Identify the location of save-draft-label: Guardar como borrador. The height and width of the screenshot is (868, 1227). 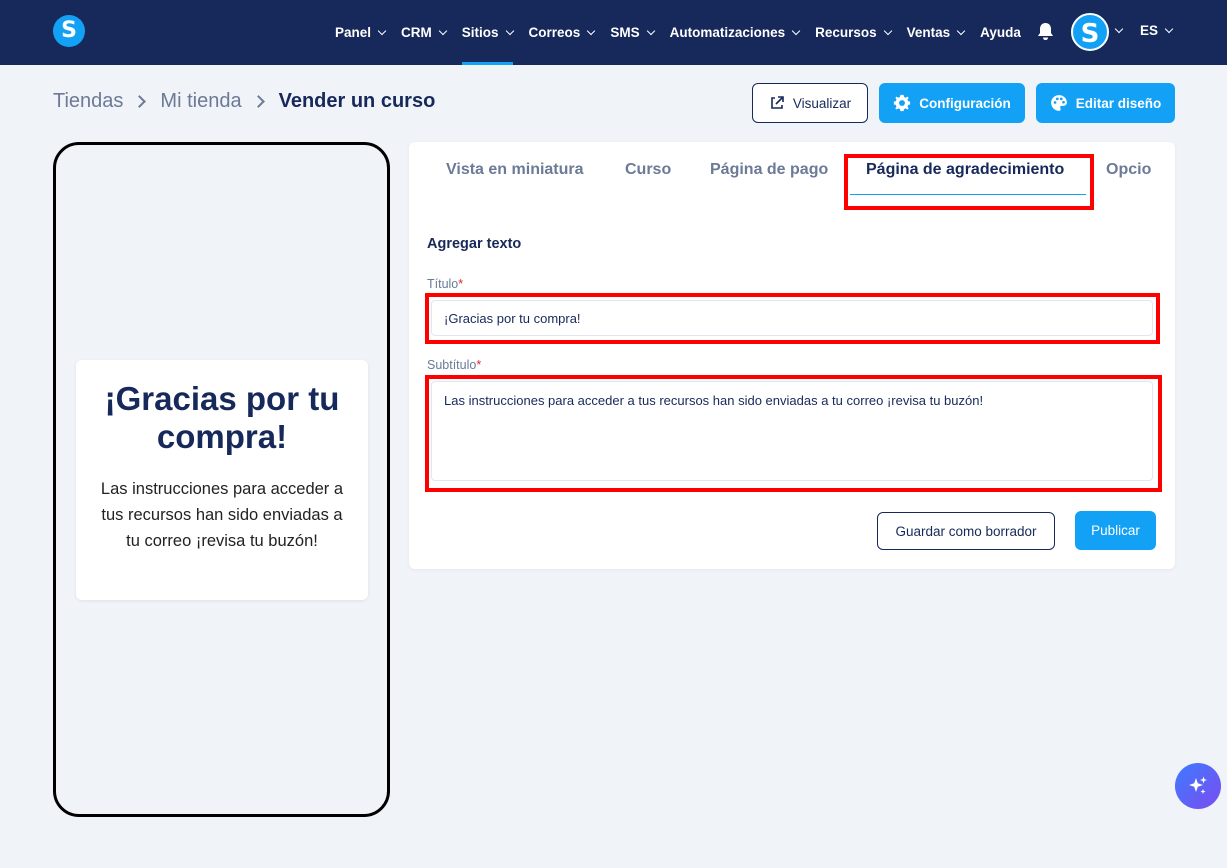
(966, 531).